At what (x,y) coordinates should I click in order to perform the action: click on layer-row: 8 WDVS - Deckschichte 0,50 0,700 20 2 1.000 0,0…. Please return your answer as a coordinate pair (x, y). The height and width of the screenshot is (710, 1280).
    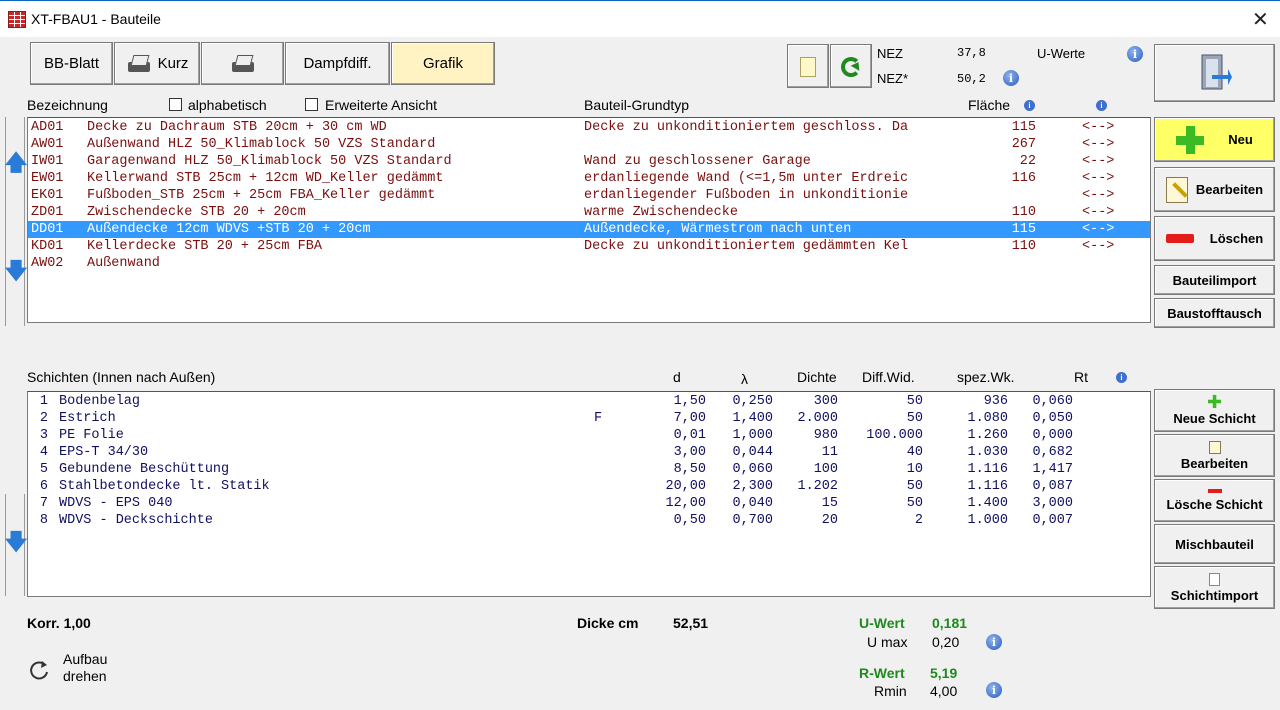
    Looking at the image, I should click on (589, 520).